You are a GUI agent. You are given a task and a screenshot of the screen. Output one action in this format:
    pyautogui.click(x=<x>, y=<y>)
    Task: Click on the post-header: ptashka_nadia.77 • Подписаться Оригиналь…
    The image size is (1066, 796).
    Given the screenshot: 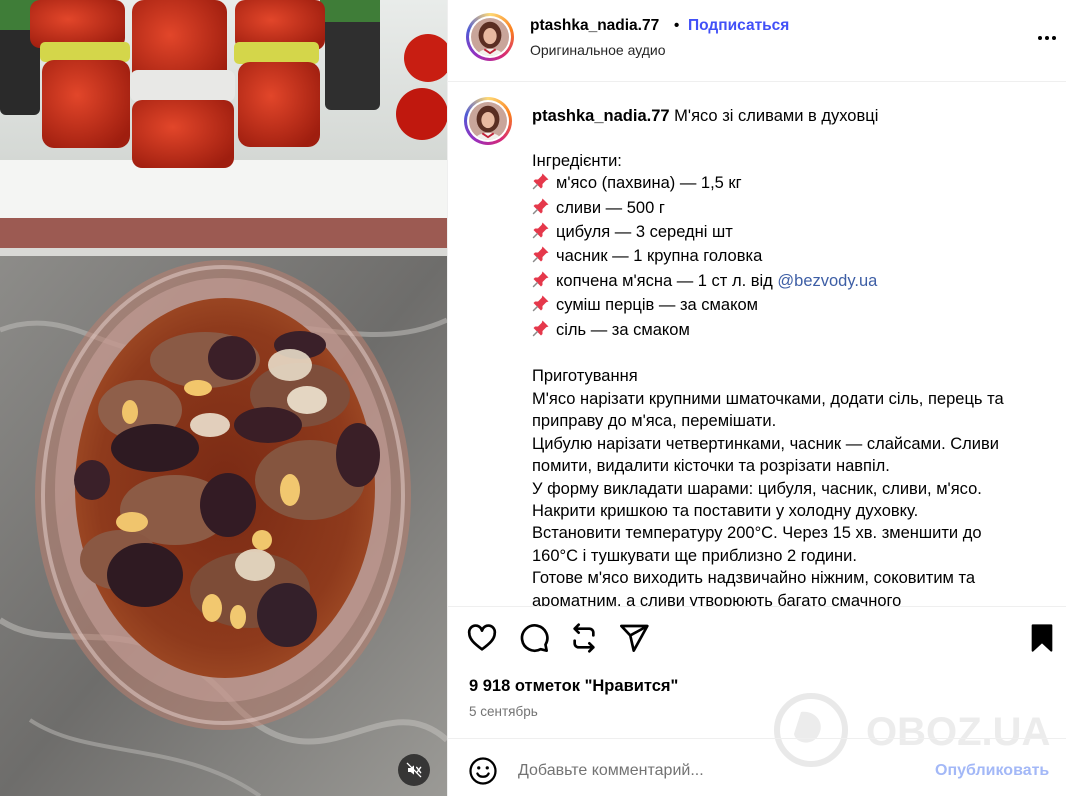 What is the action you would take?
    pyautogui.click(x=757, y=41)
    